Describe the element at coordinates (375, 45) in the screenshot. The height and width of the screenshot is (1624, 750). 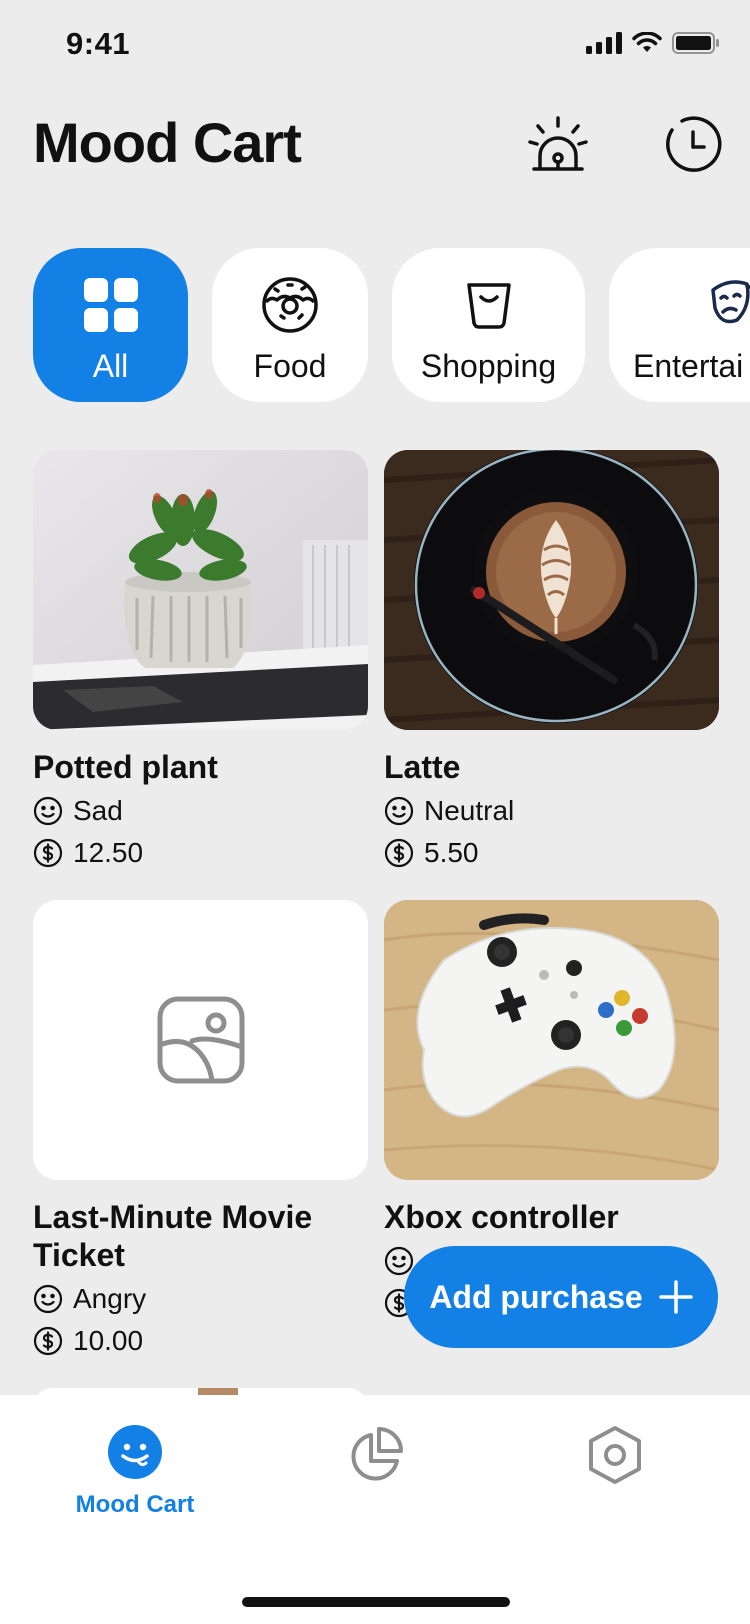
I see `status-bar: 9:41` at that location.